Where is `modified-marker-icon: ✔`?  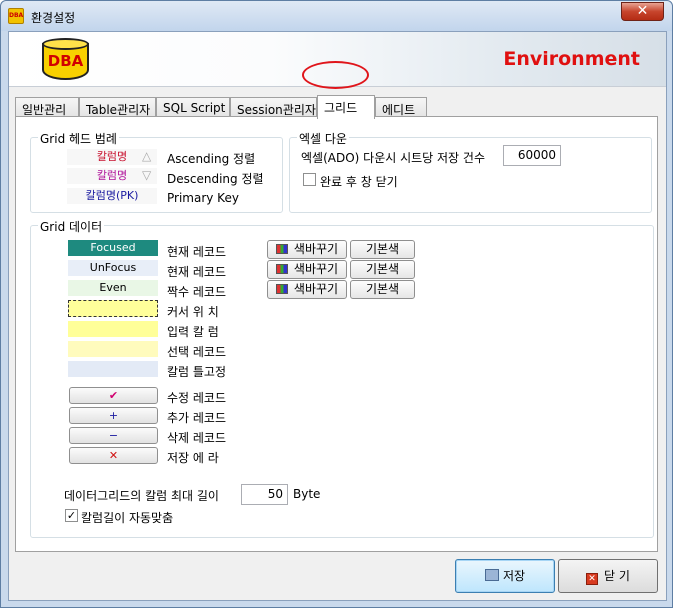
modified-marker-icon: ✔ is located at coordinates (113, 395).